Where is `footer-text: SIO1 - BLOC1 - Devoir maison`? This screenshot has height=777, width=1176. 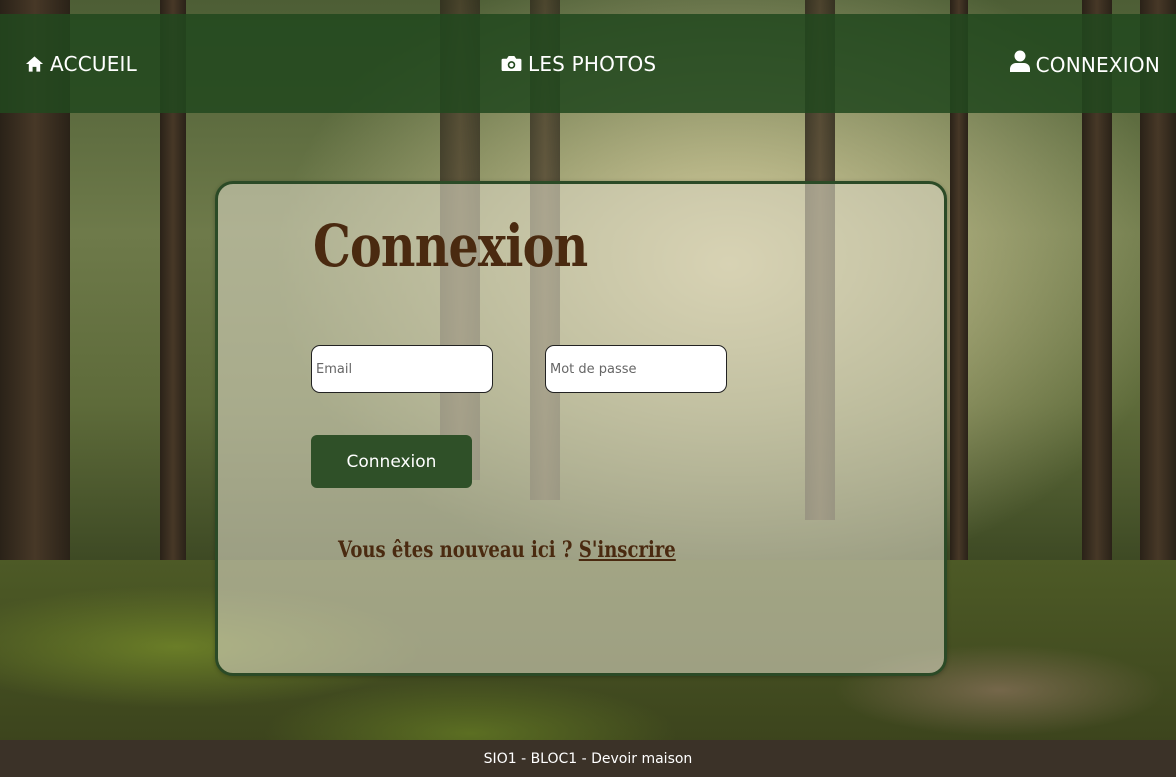 footer-text: SIO1 - BLOC1 - Devoir maison is located at coordinates (588, 758).